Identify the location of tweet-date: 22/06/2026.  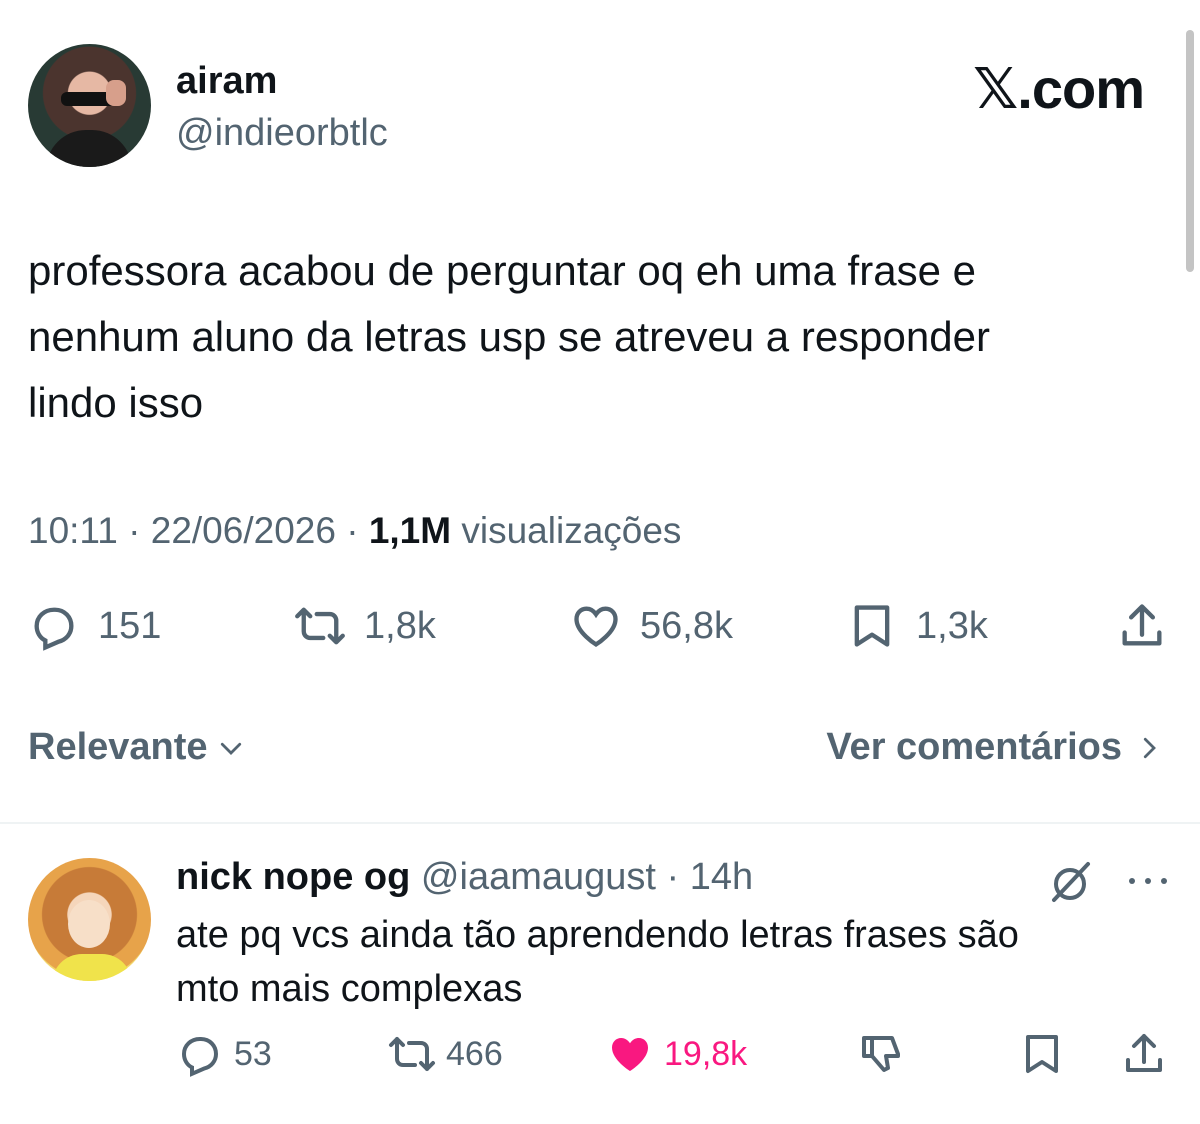
(243, 530).